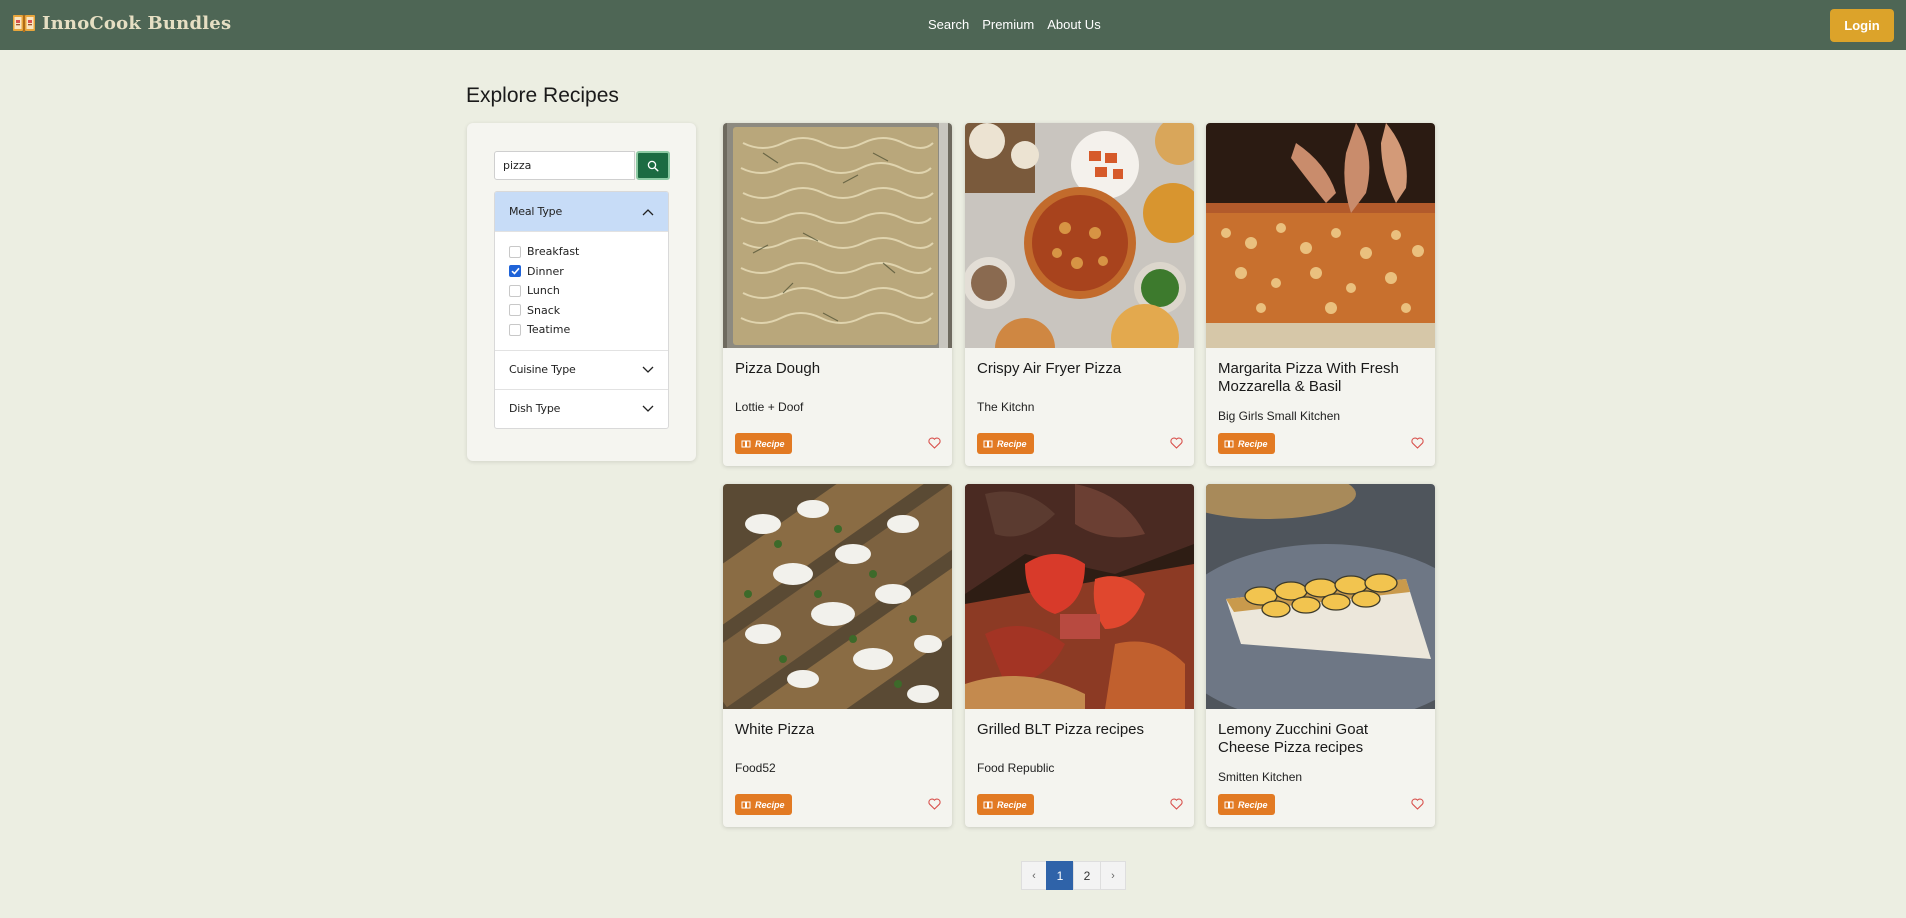  I want to click on recipe-source: The Kitchn, so click(1006, 407).